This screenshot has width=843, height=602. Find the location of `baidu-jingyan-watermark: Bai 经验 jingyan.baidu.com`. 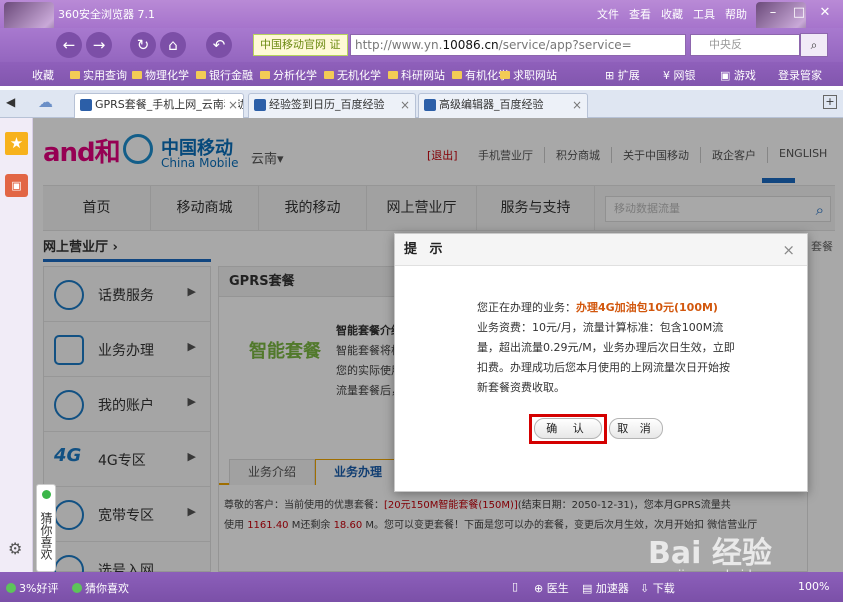

baidu-jingyan-watermark: Bai 经验 jingyan.baidu.com is located at coordinates (718, 555).